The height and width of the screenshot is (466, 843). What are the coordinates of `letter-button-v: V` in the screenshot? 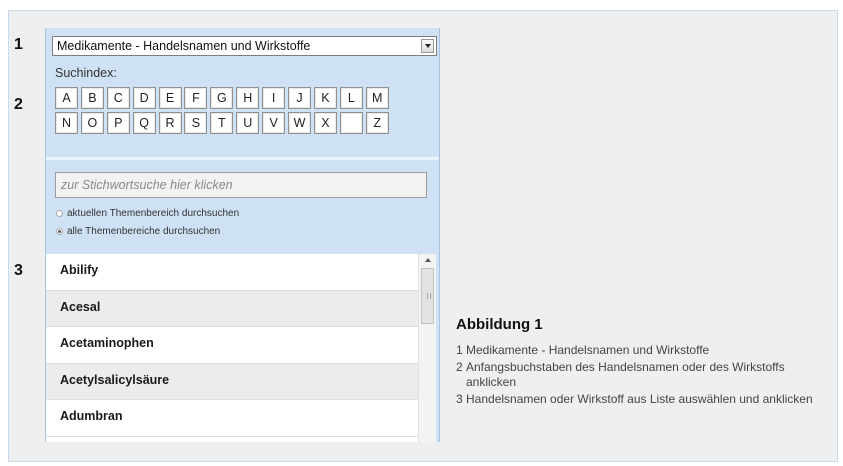 It's located at (274, 123).